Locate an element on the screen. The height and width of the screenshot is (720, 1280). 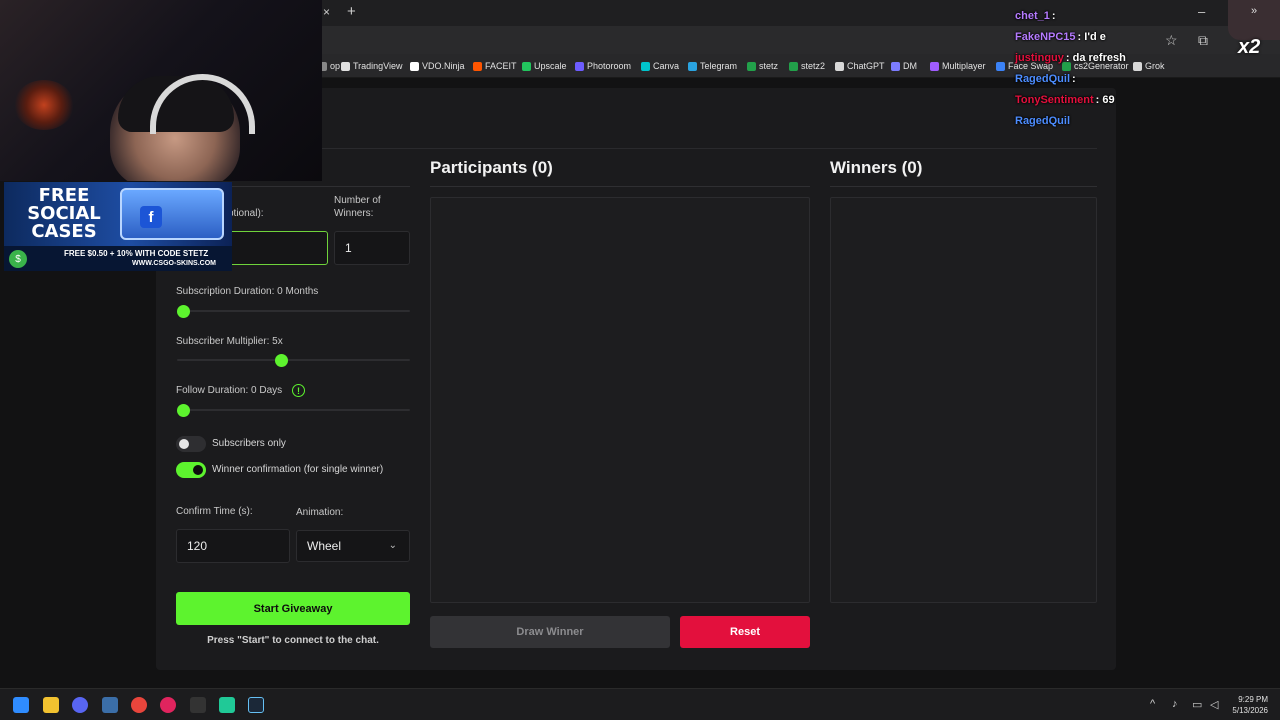
bookmark-1: TradingView is located at coordinates (372, 66).